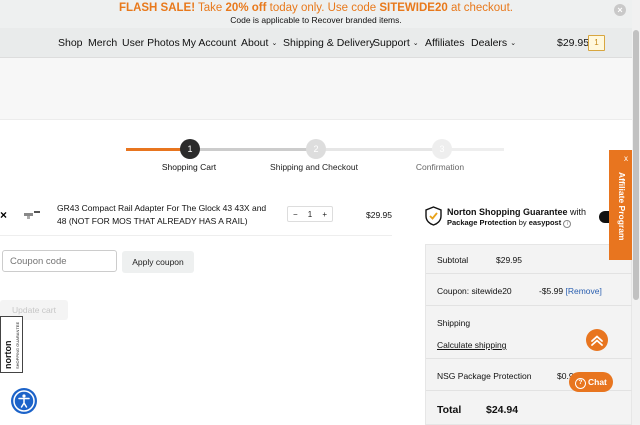 This screenshot has height=425, width=640. I want to click on cart-count: 1, so click(596, 42).